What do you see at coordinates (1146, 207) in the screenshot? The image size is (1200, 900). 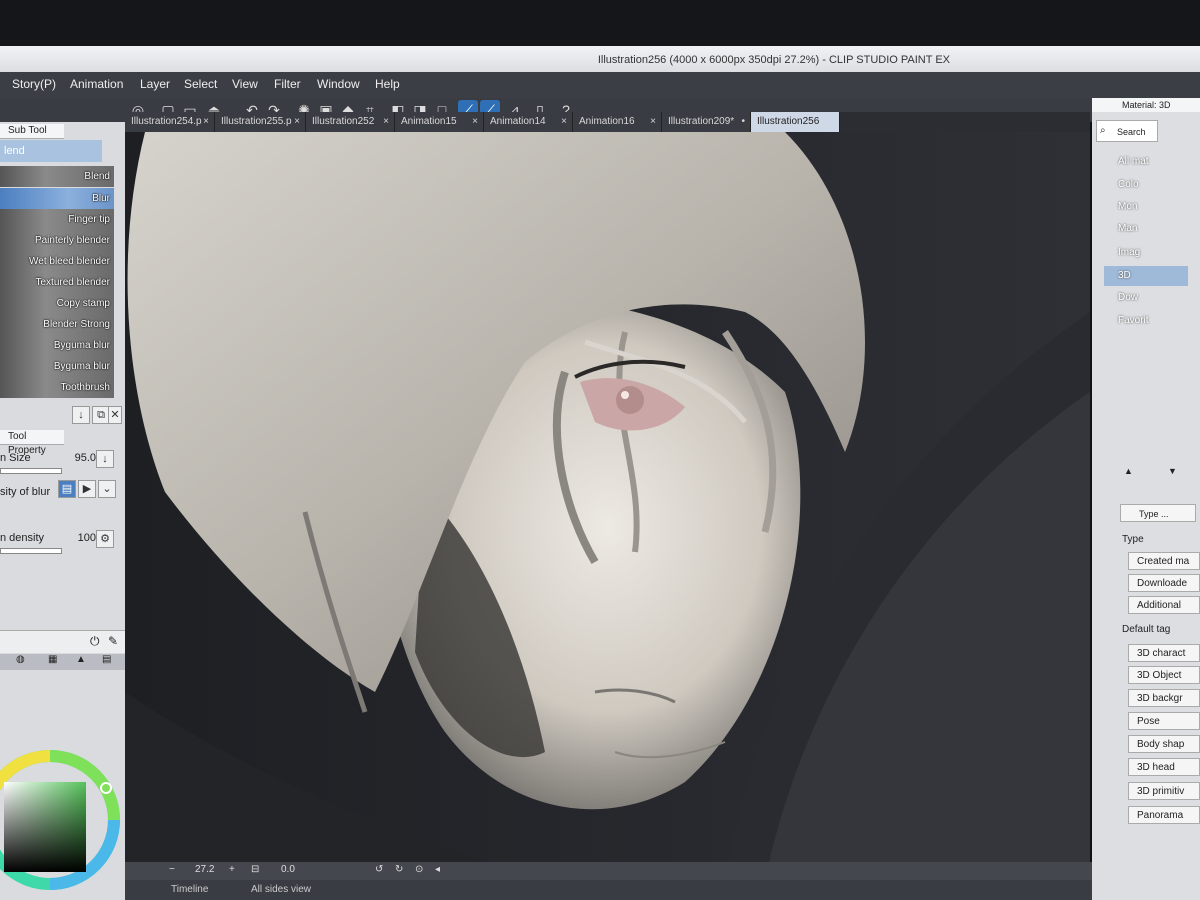 I see `material-monochrome: Mon` at bounding box center [1146, 207].